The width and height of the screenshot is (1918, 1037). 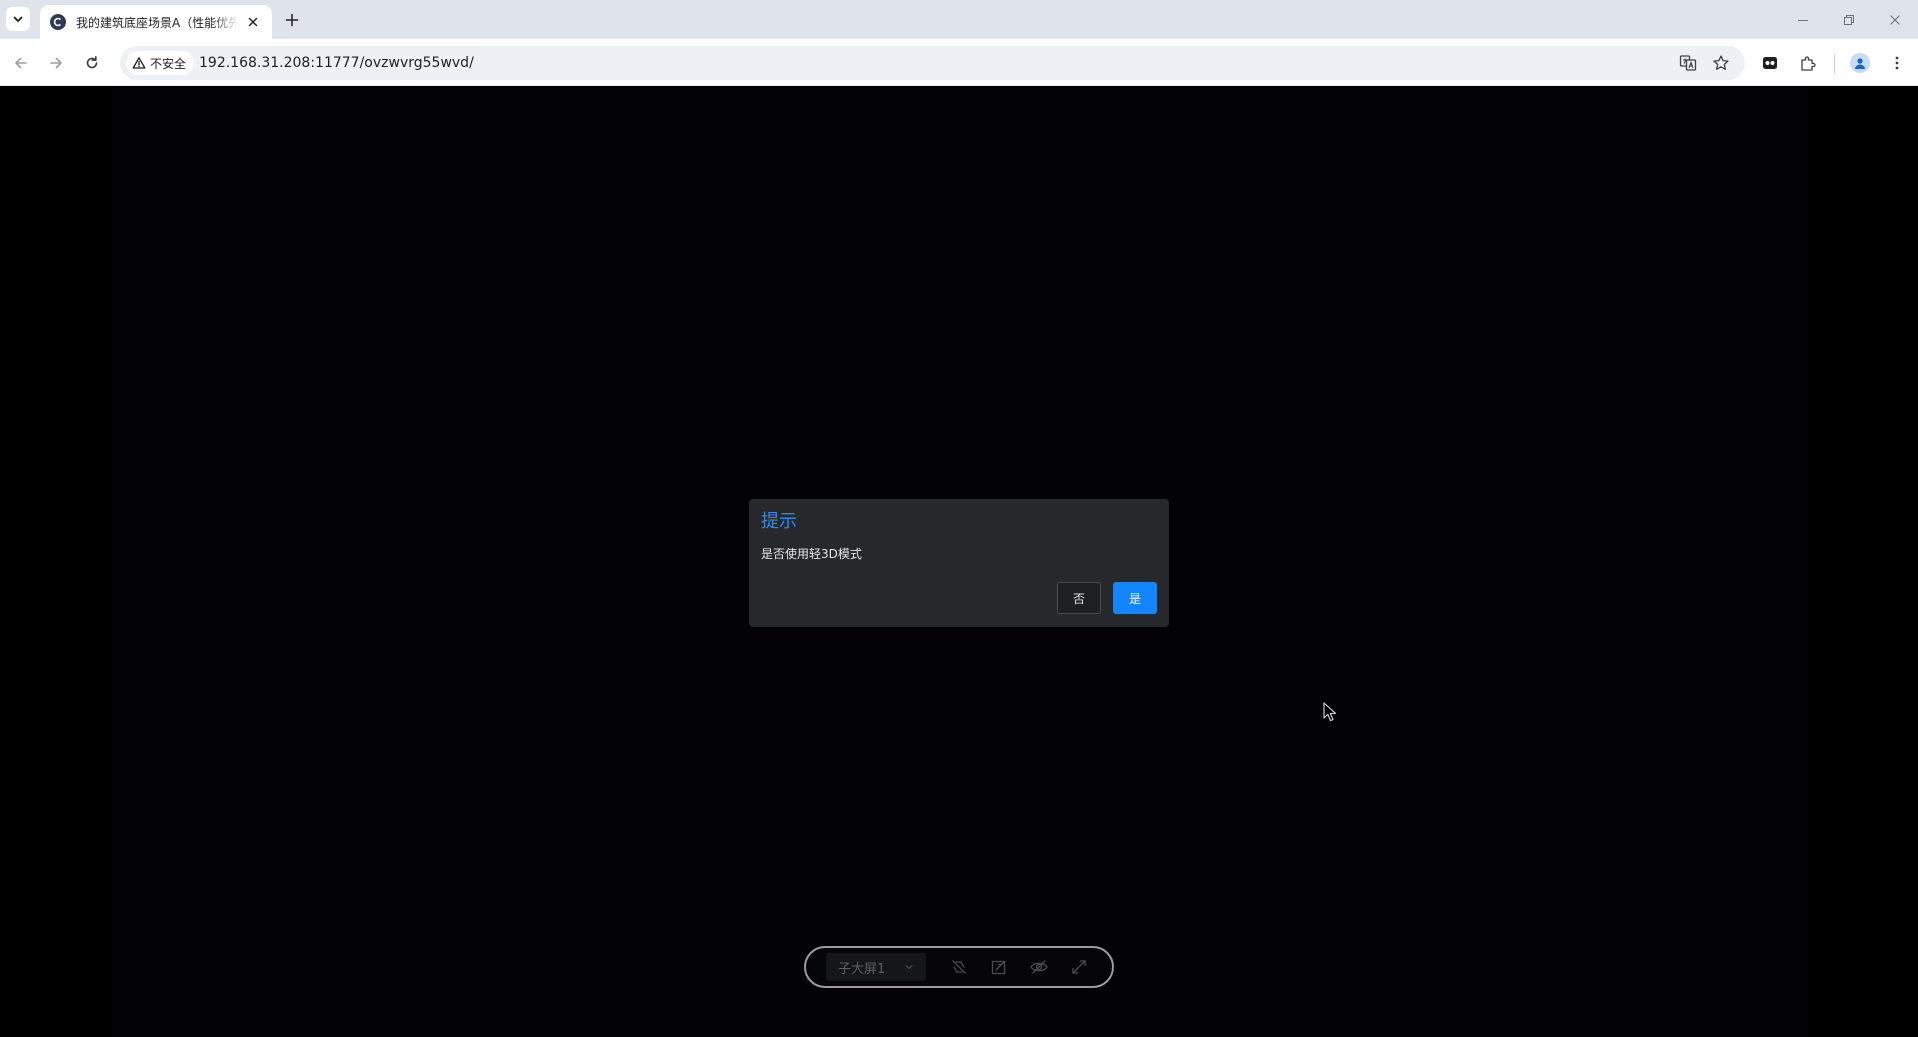 I want to click on browser-tab-active: 我的建筑底座场景A（性能优先）, so click(x=156, y=22).